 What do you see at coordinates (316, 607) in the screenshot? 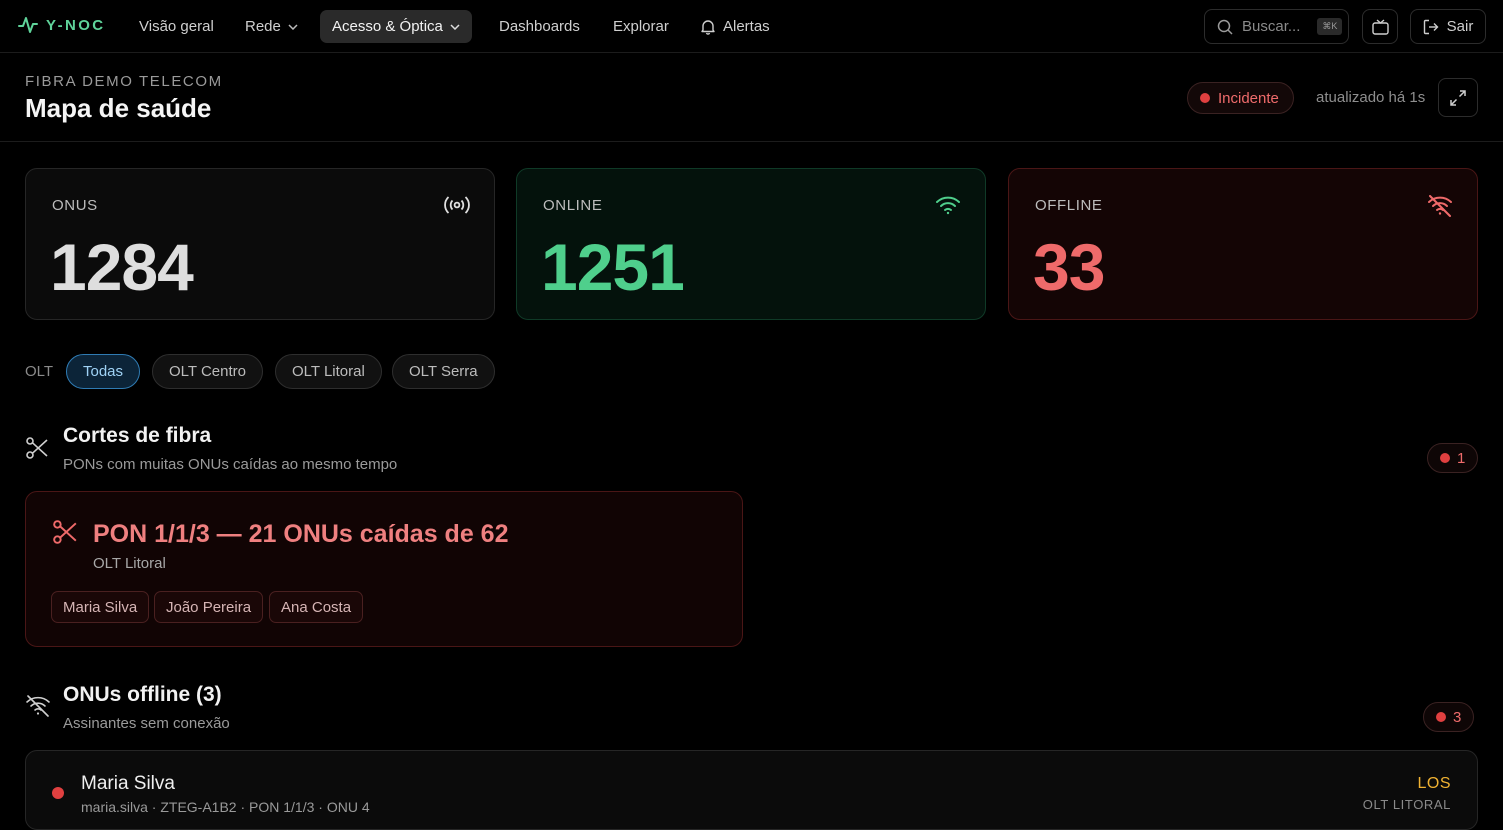
I see `subscriber-tag: Ana Costa` at bounding box center [316, 607].